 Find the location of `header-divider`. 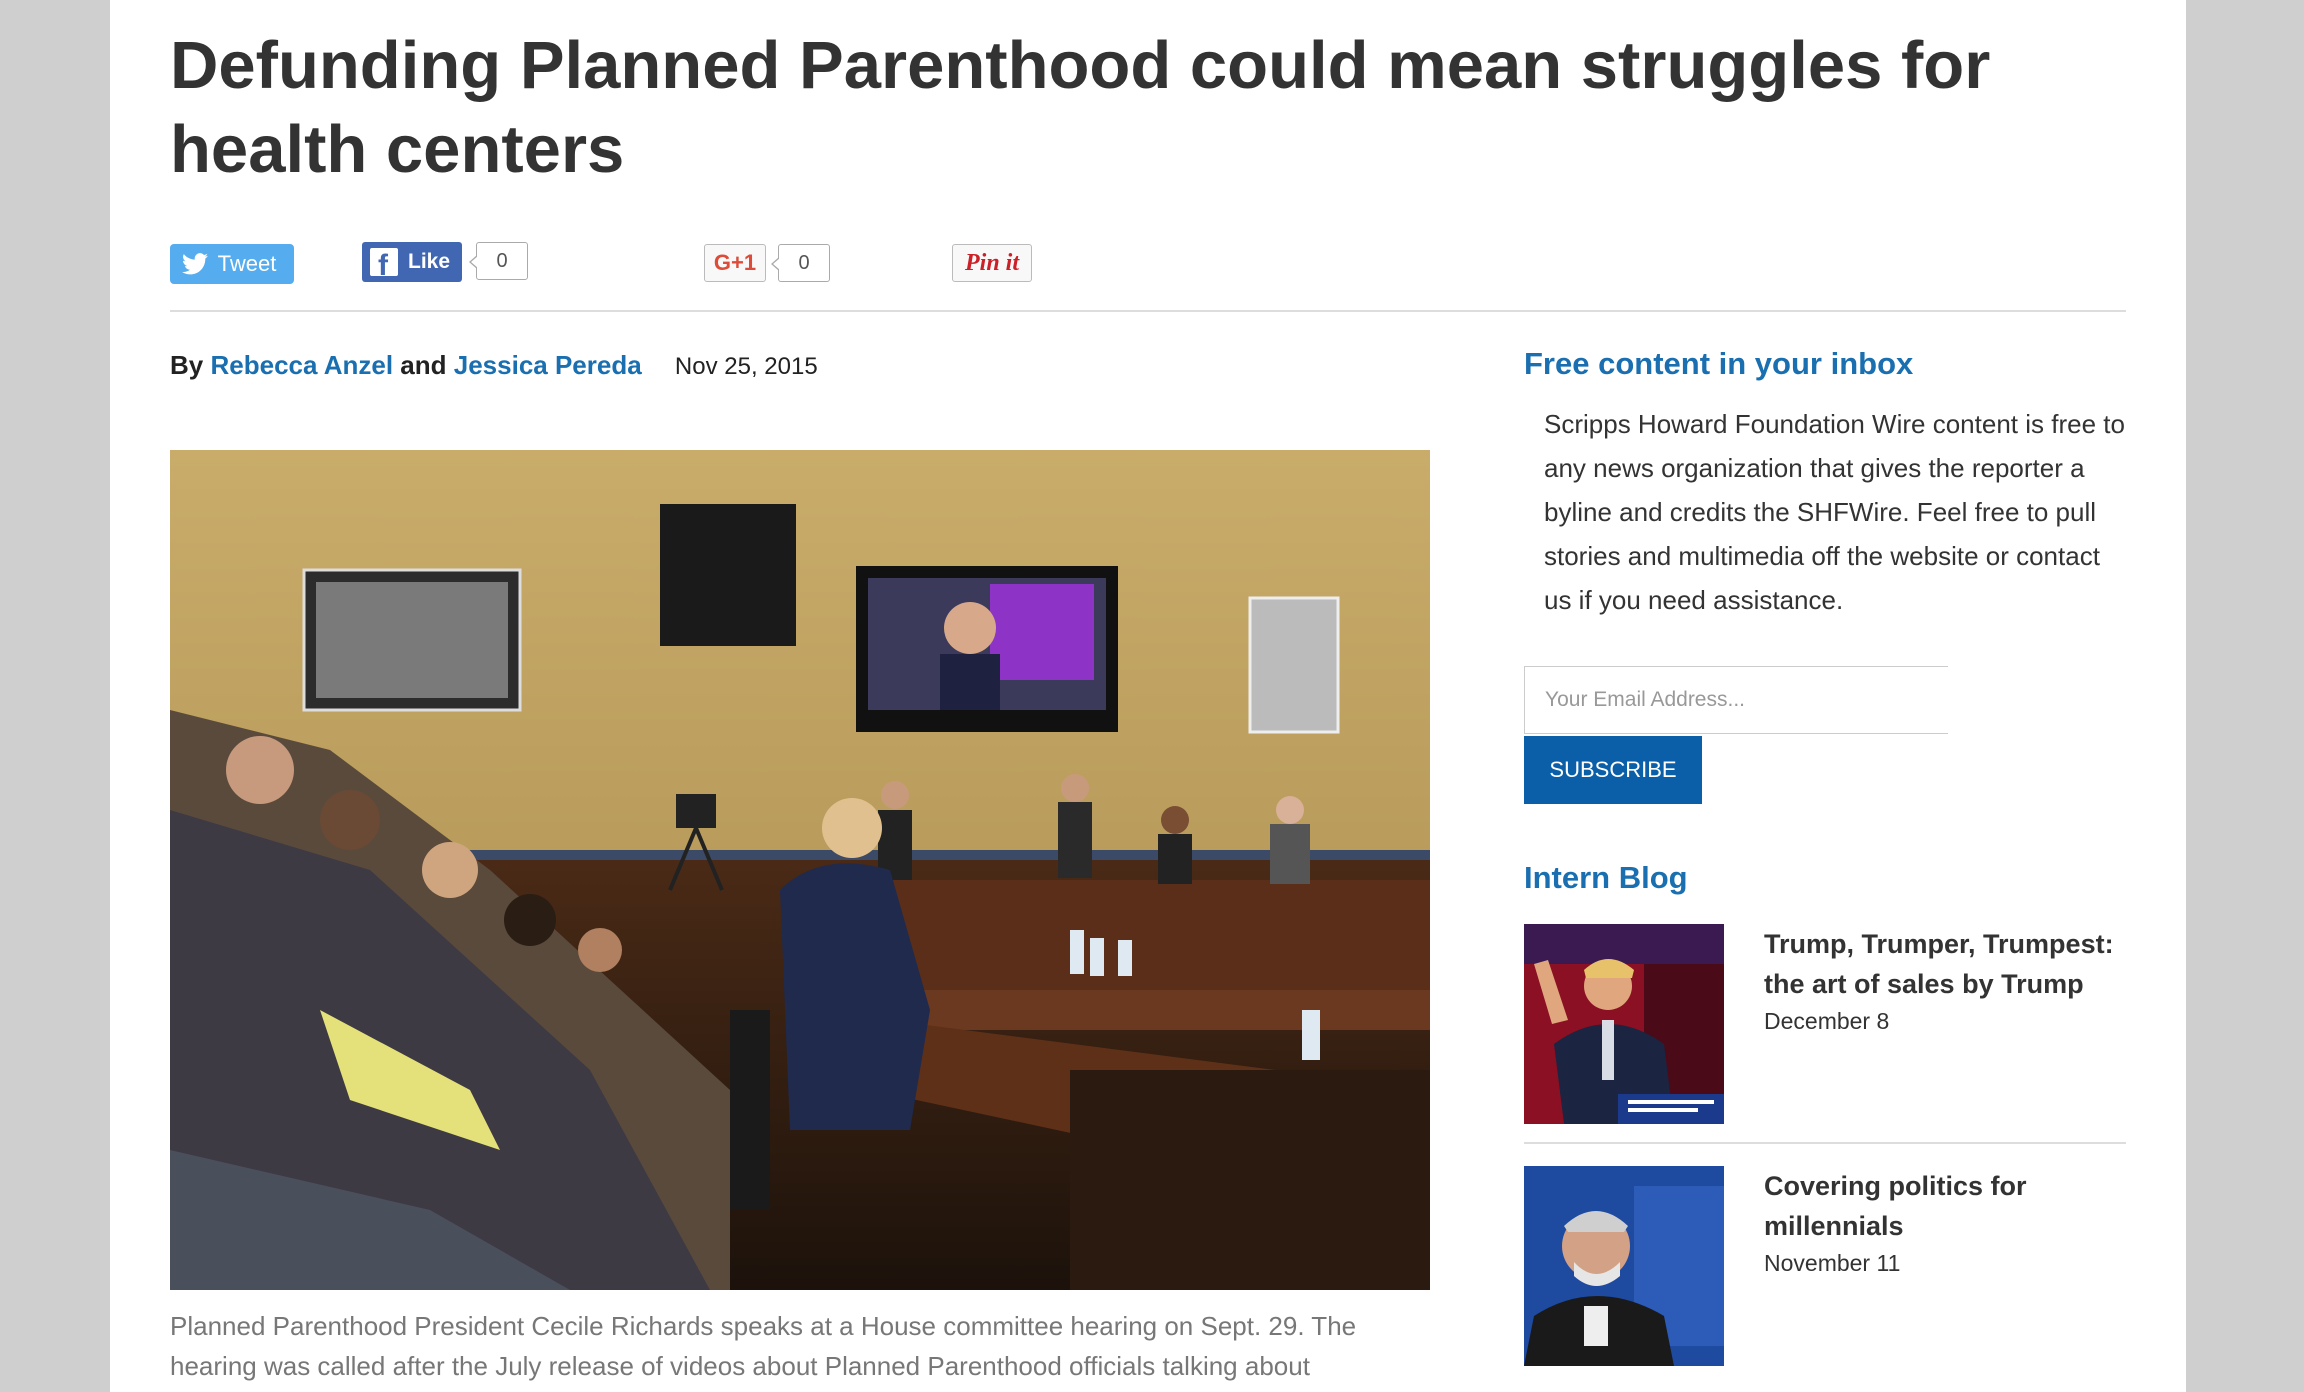

header-divider is located at coordinates (1148, 311).